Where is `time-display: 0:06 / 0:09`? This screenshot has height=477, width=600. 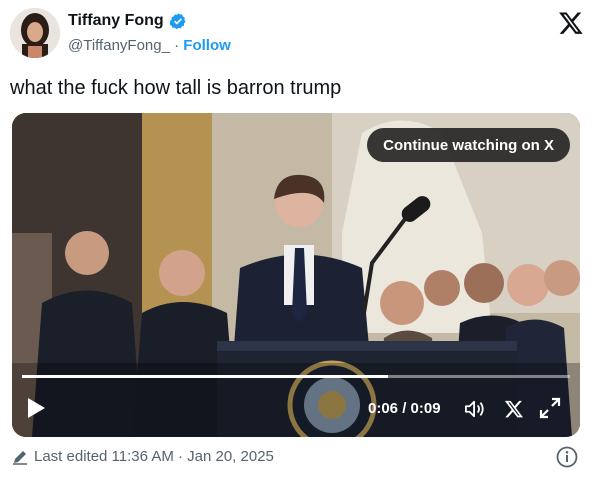
time-display: 0:06 / 0:09 is located at coordinates (404, 408).